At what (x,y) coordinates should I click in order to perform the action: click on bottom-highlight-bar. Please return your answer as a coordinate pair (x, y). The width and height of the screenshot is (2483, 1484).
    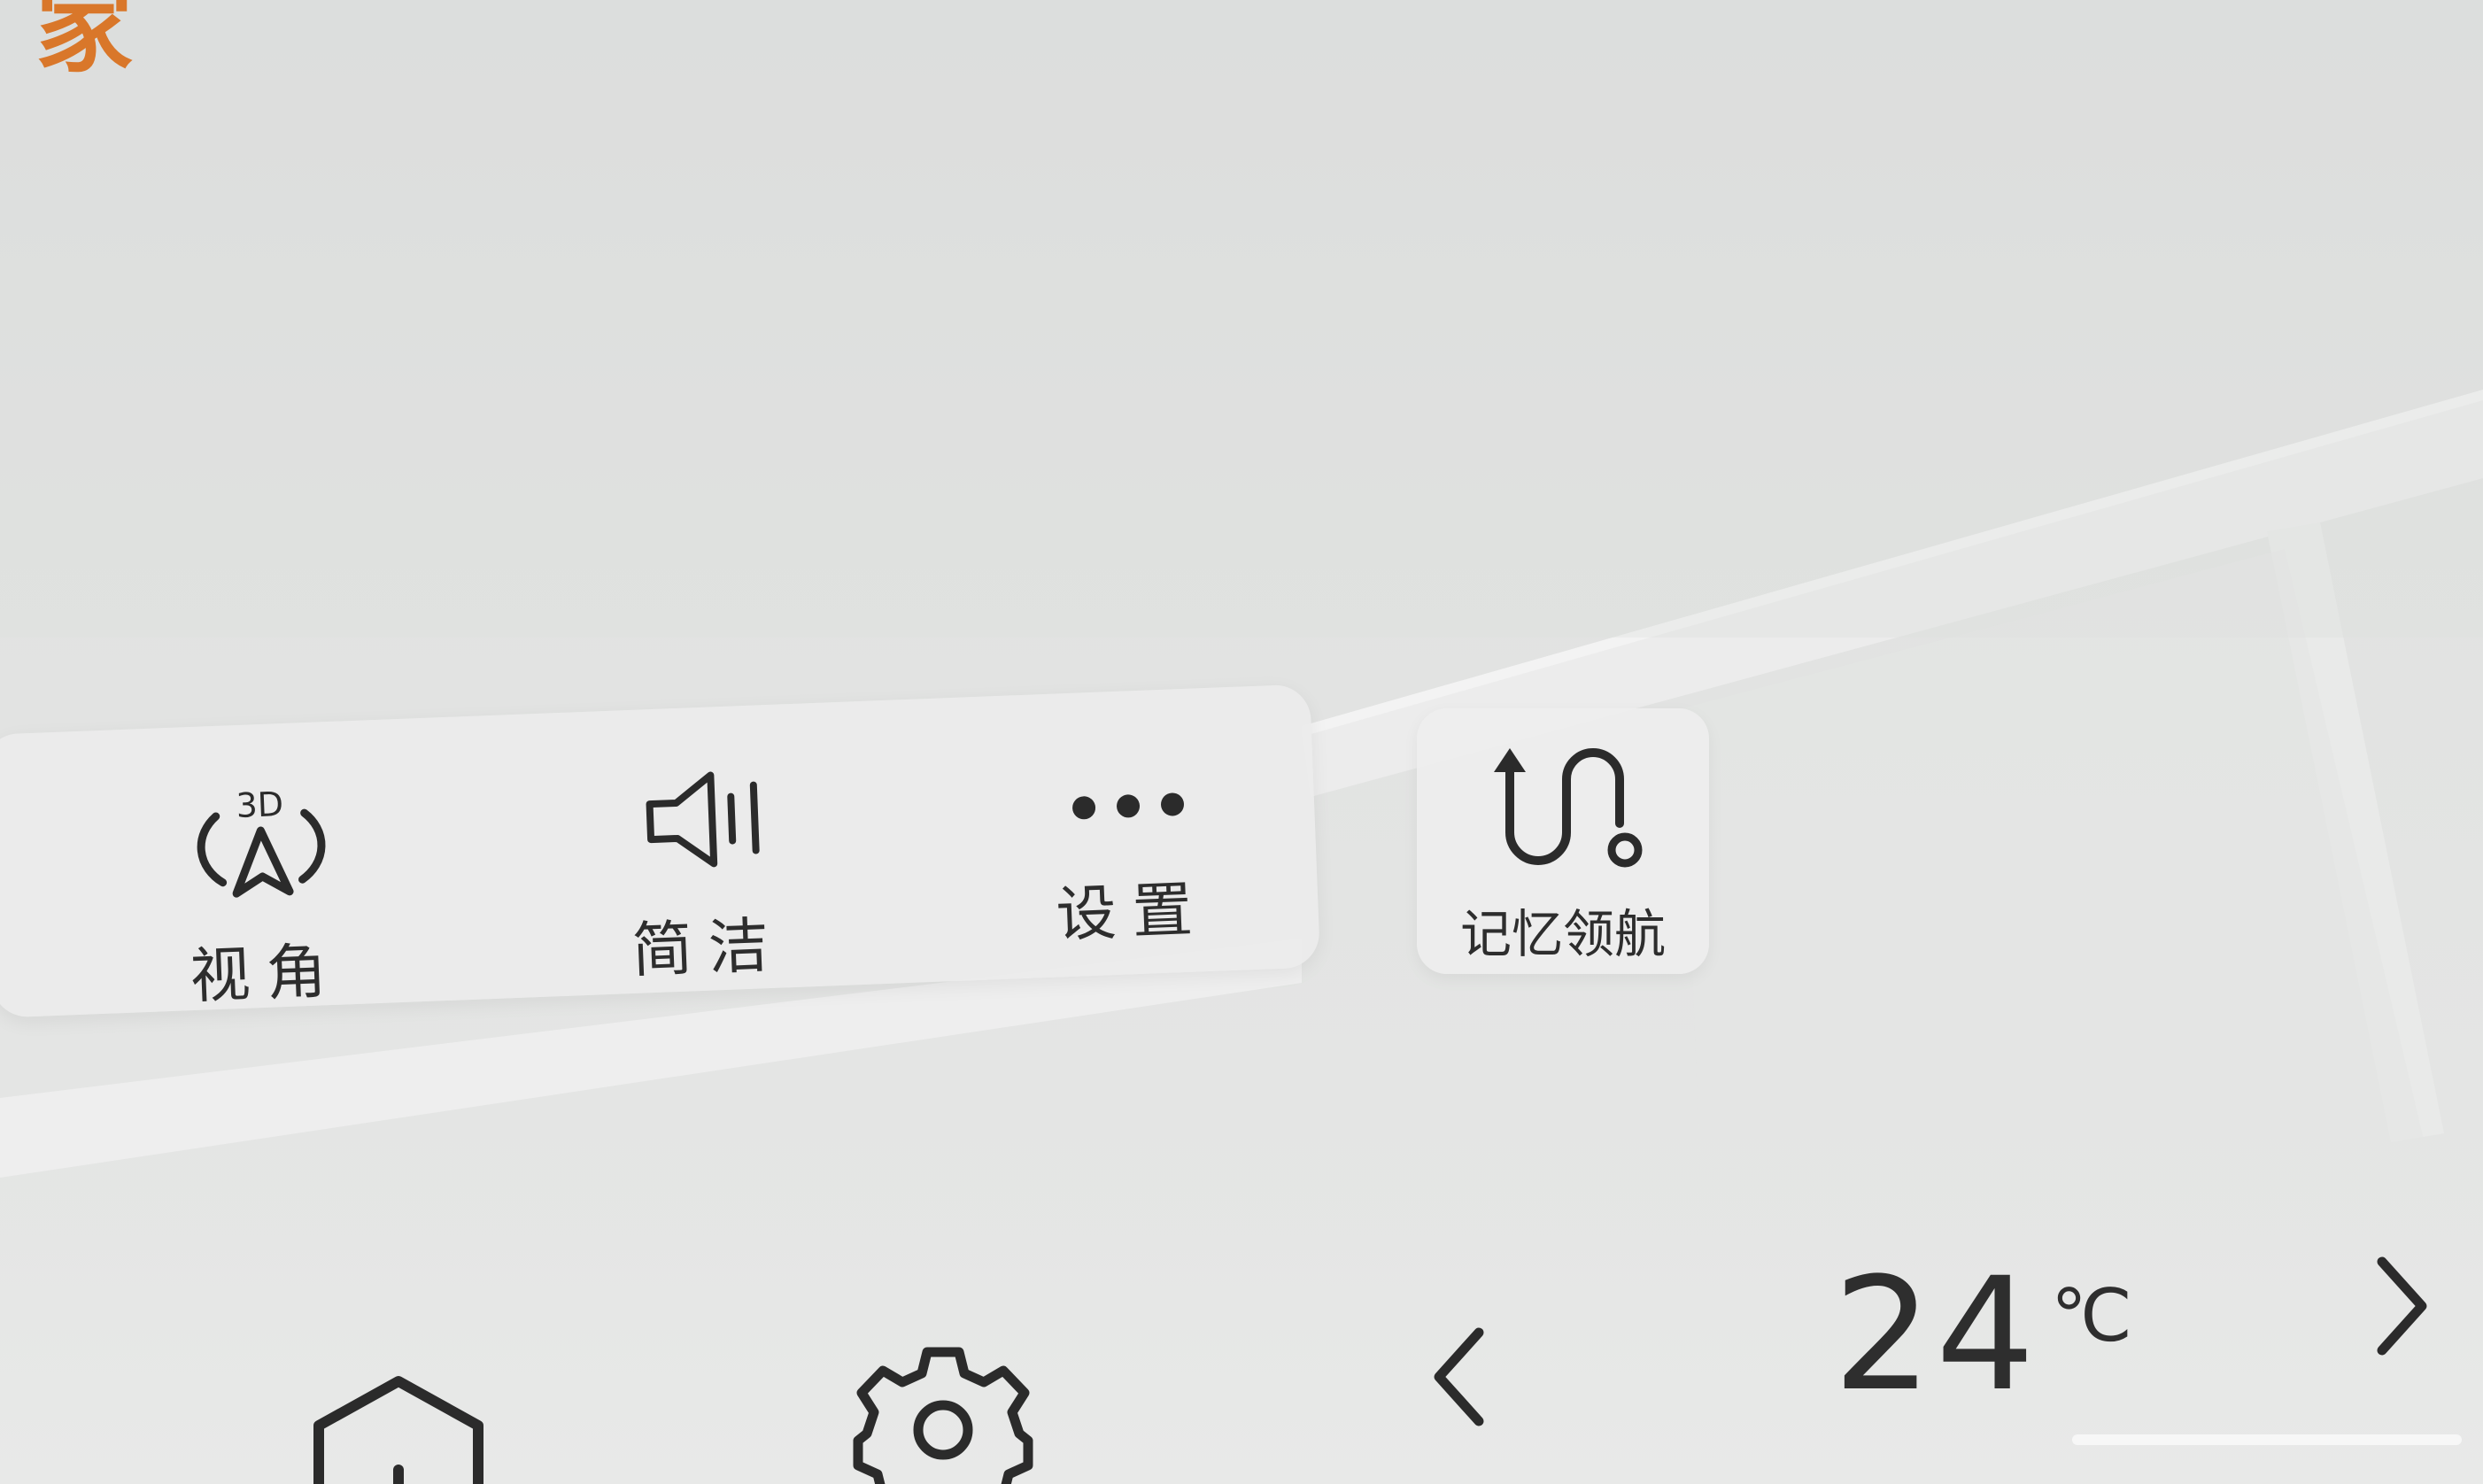
    Looking at the image, I should click on (2267, 1439).